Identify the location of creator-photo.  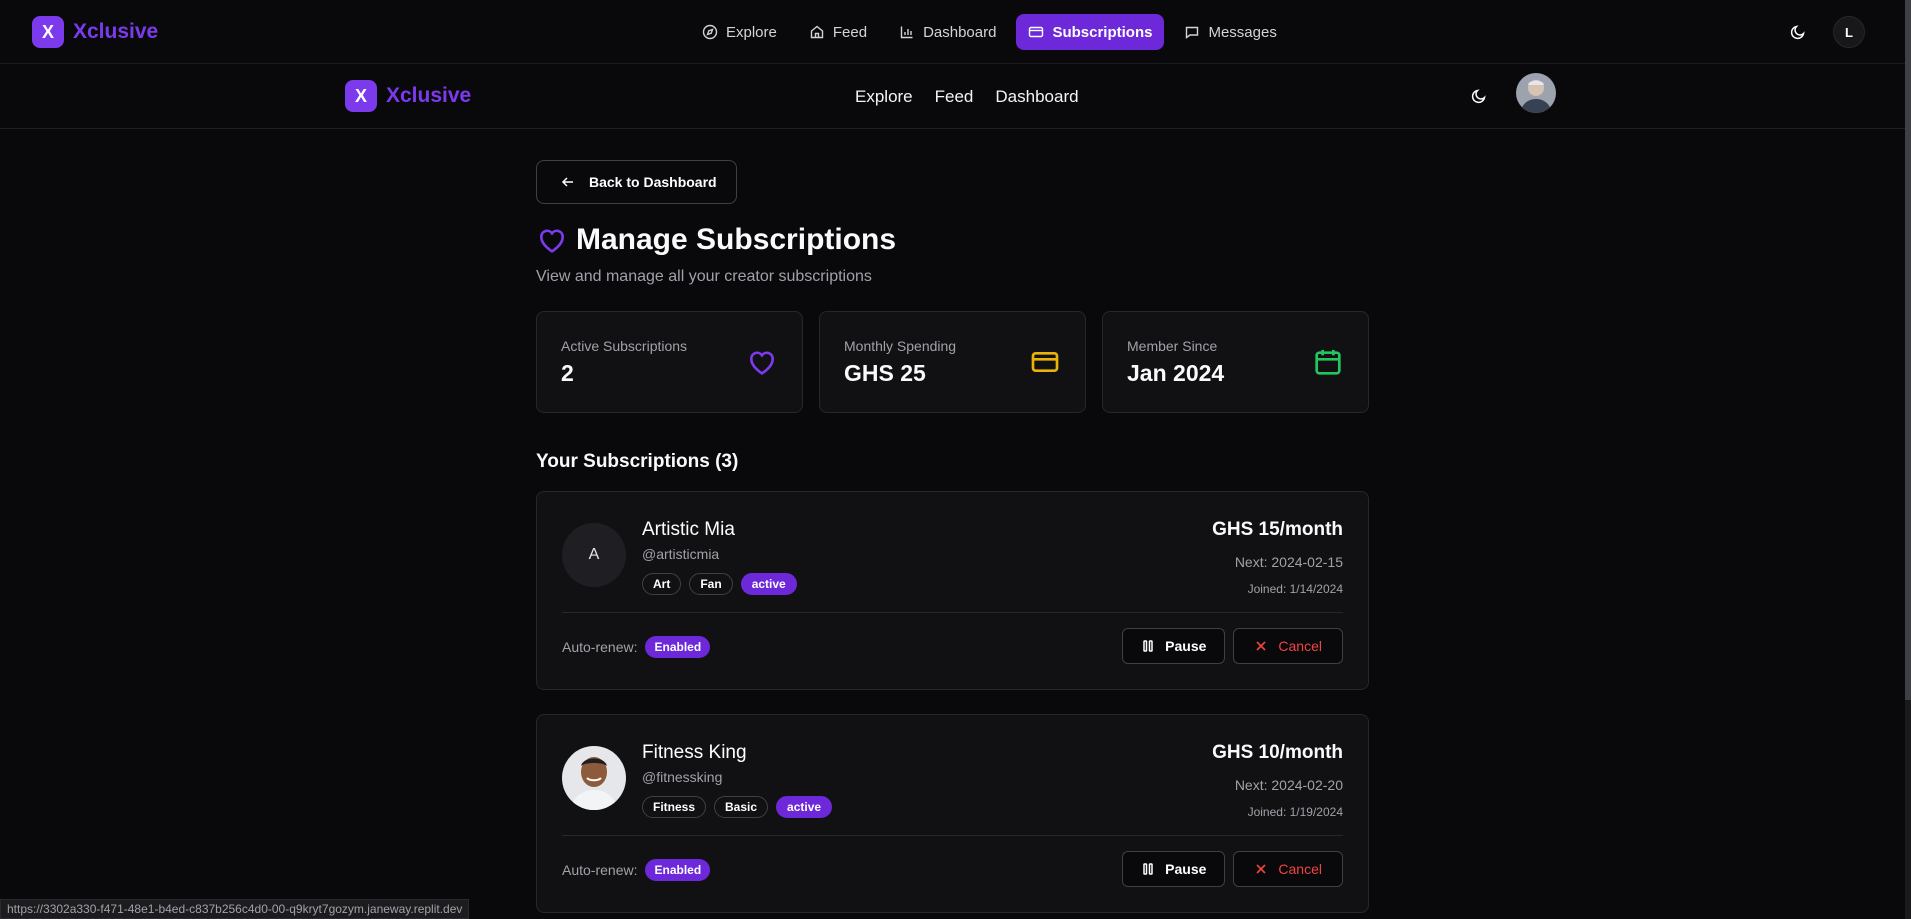
(594, 778).